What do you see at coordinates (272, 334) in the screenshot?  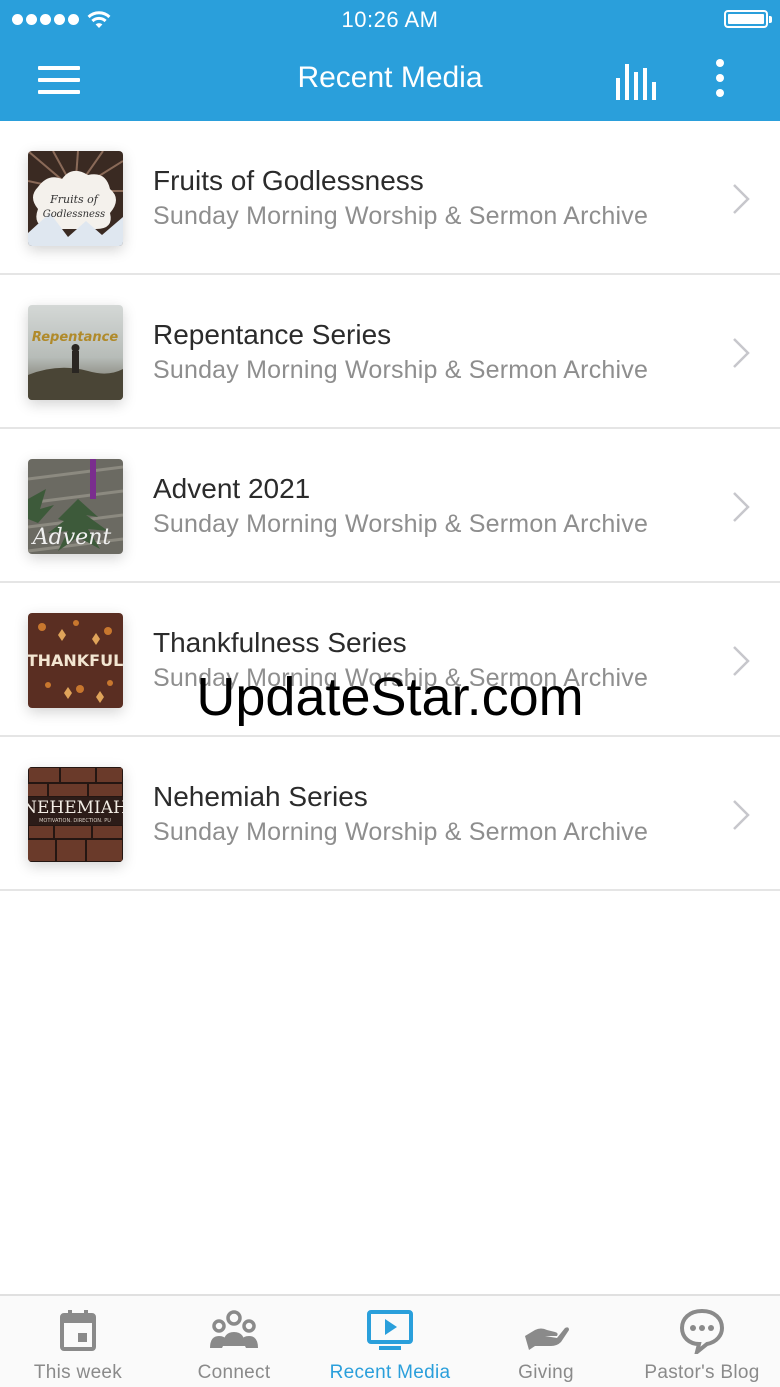 I see `item-title: Repentance Series` at bounding box center [272, 334].